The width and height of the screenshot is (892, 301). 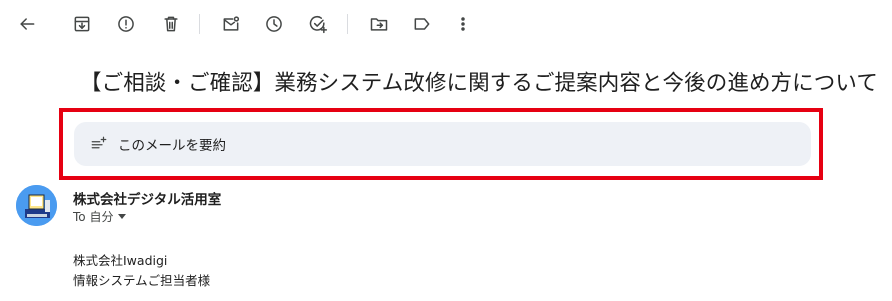 What do you see at coordinates (463, 24) in the screenshot?
I see `more-vert-icon` at bounding box center [463, 24].